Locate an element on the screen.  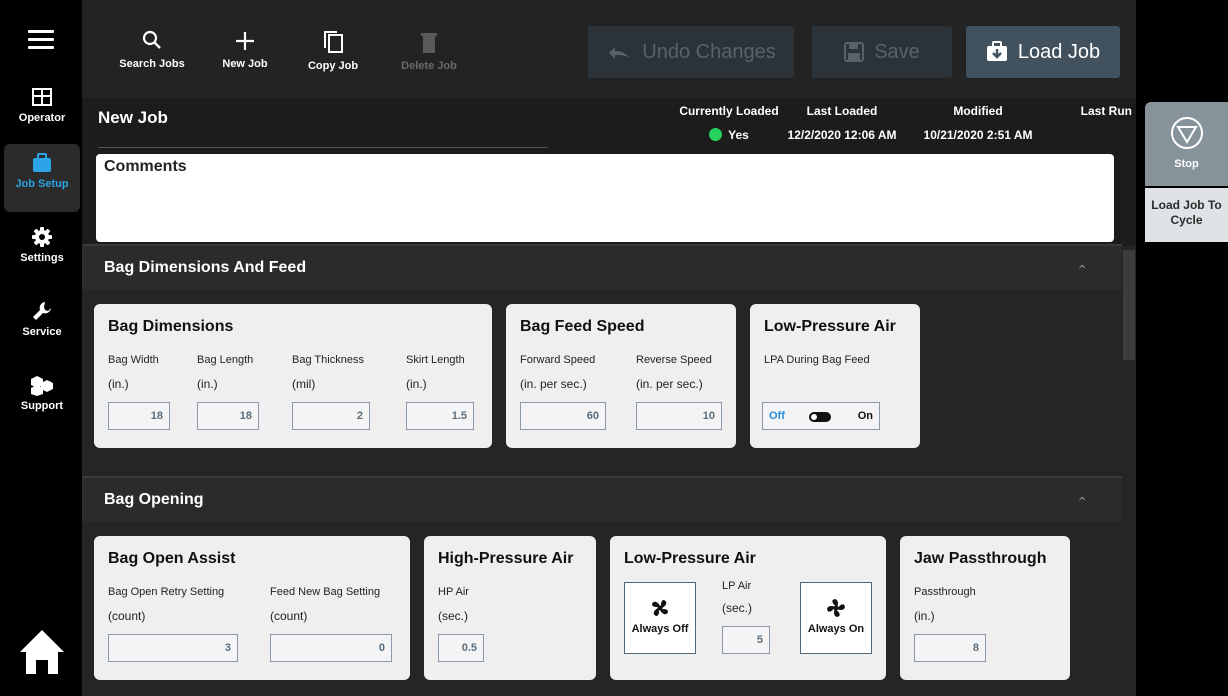
nav-label: Support is located at coordinates (42, 406).